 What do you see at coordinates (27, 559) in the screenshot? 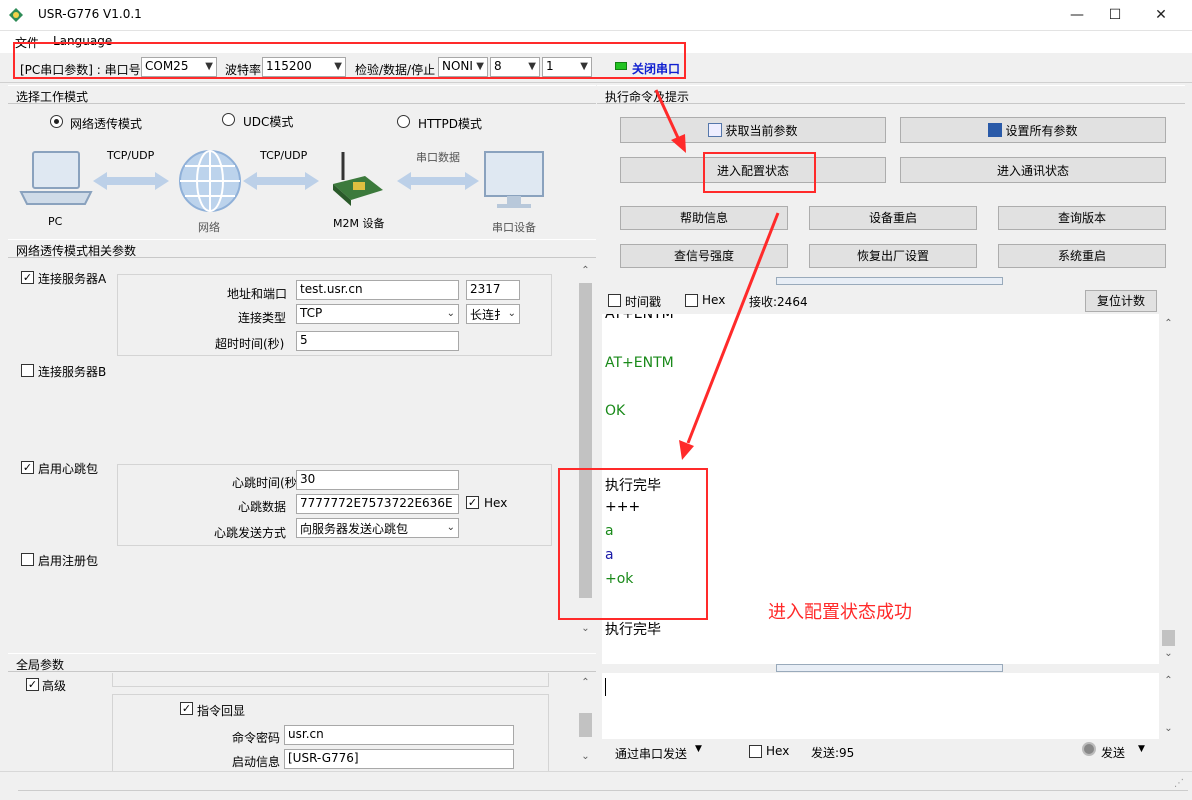
I see `register-checkbox` at bounding box center [27, 559].